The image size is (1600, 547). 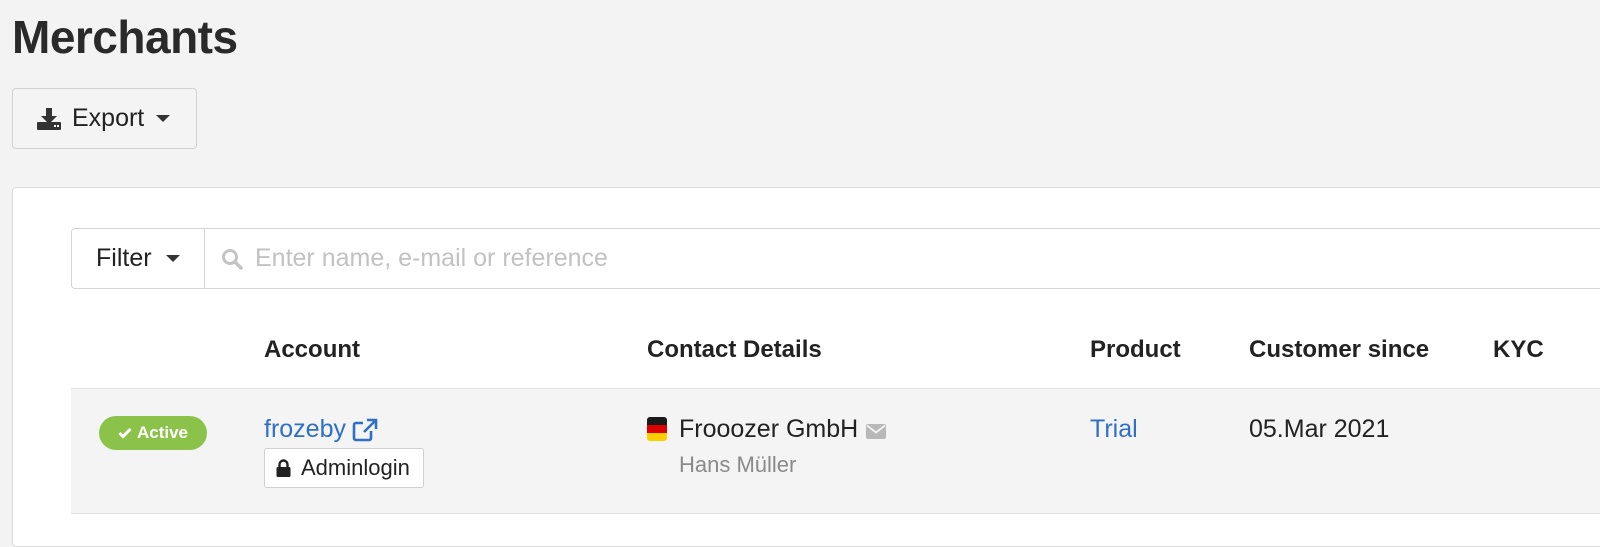 I want to click on search-icon, so click(x=232, y=259).